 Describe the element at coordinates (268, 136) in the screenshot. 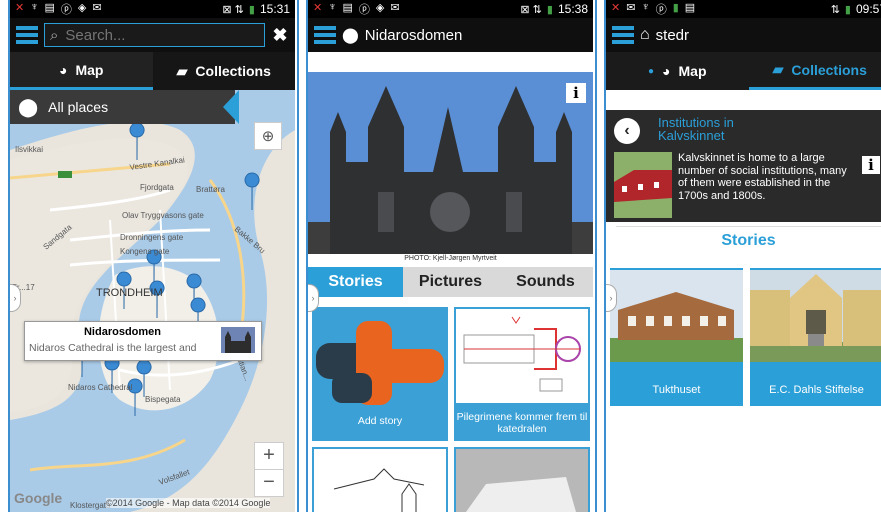

I see `my-location-icon: ⊕` at that location.